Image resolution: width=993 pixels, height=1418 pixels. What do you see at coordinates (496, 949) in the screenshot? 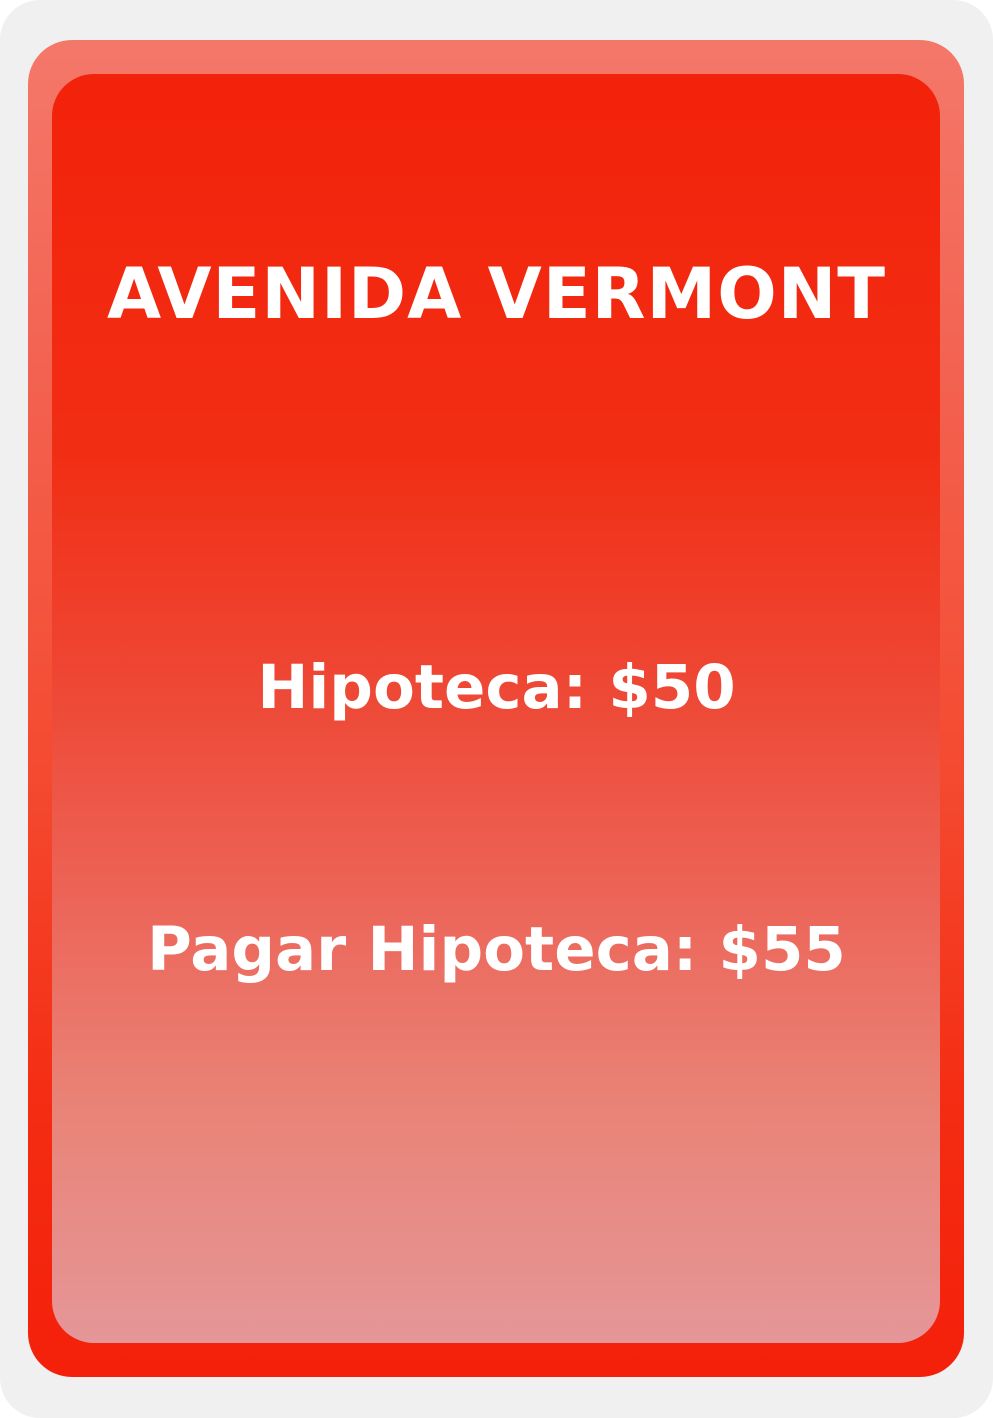
I see `unmortgage-cost: Pagar Hipoteca: $55` at bounding box center [496, 949].